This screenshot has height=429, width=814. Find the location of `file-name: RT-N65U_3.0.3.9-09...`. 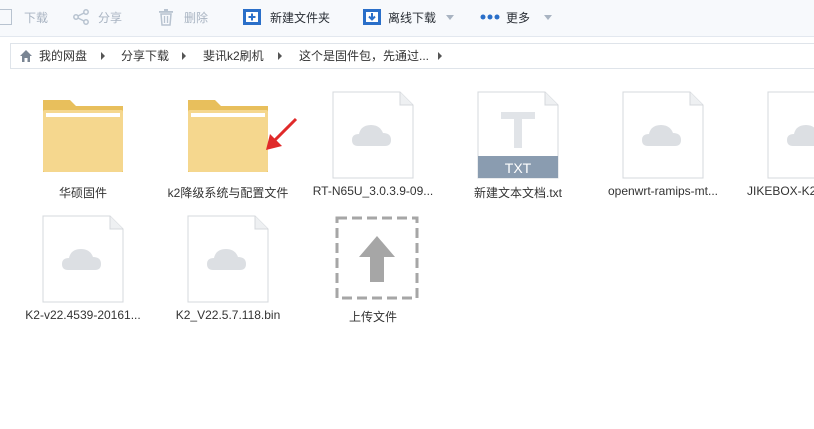

file-name: RT-N65U_3.0.3.9-09... is located at coordinates (373, 191).